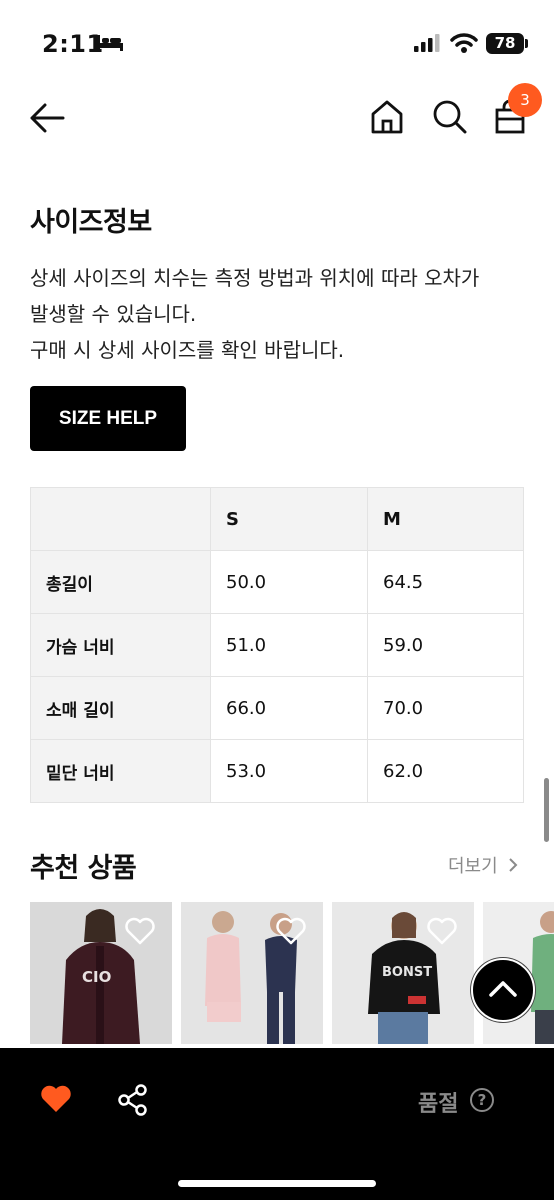  I want to click on product-card, so click(252, 973).